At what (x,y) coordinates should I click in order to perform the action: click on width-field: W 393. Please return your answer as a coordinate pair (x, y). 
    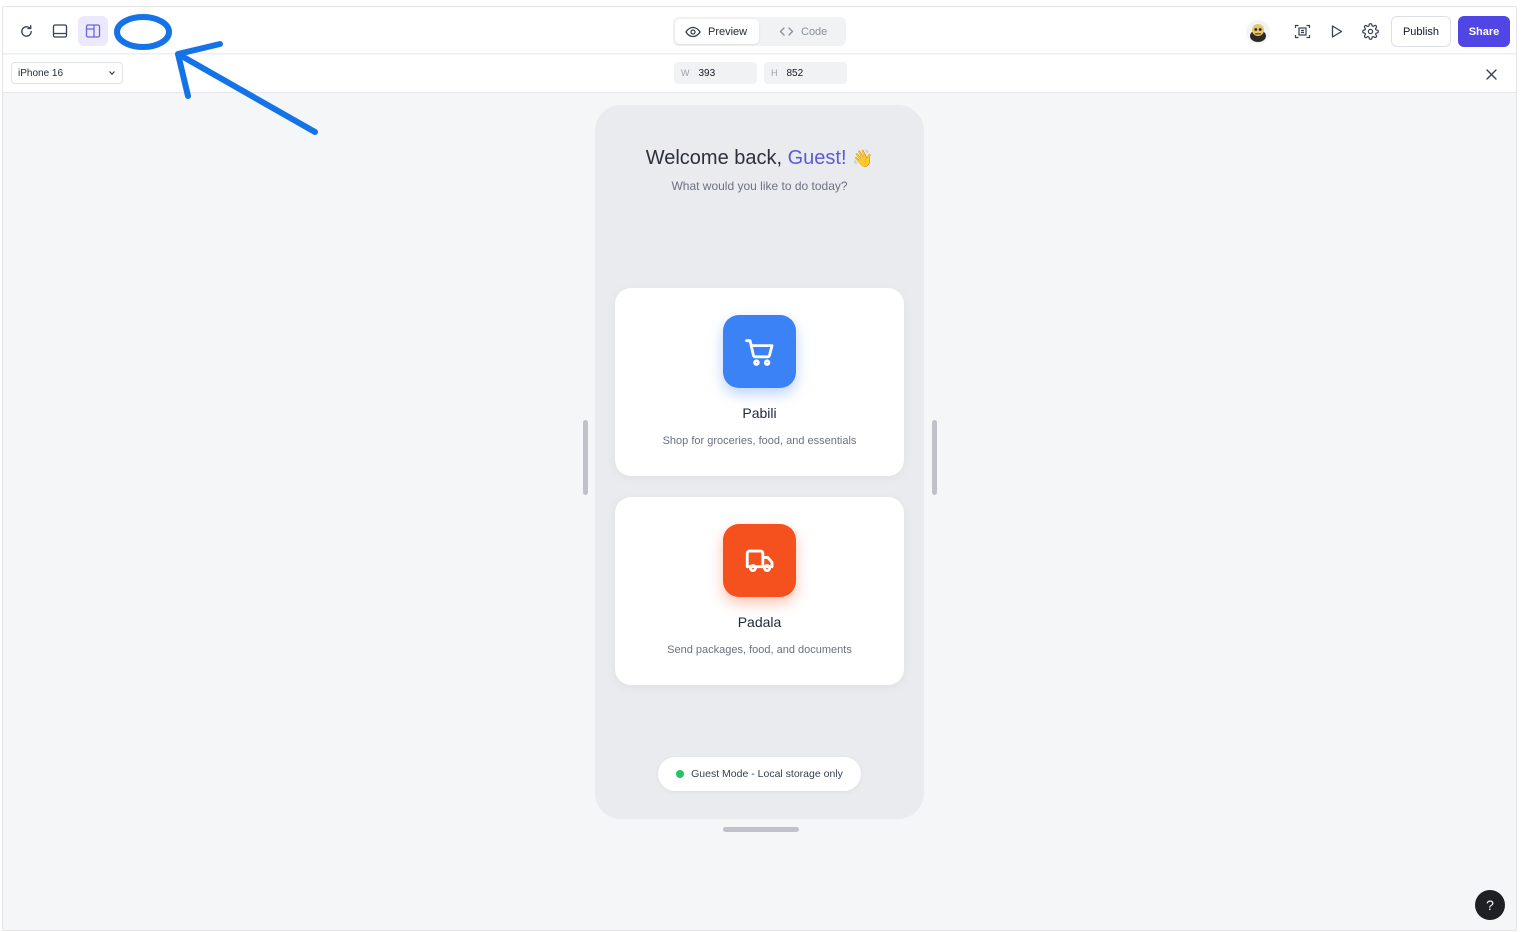
    Looking at the image, I should click on (715, 73).